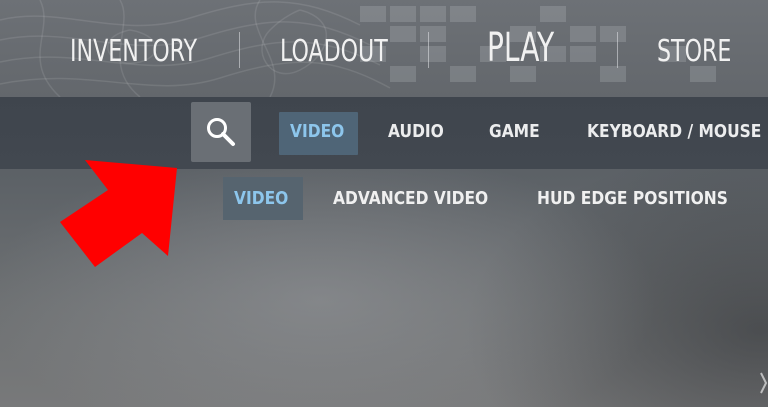  I want to click on subtab-video: VIDEO, so click(261, 198).